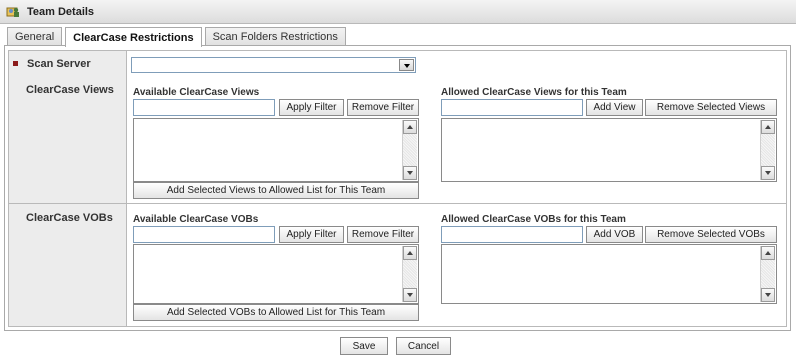 The height and width of the screenshot is (359, 796). What do you see at coordinates (311, 107) in the screenshot?
I see `views-apply-filter-button: Apply Filter` at bounding box center [311, 107].